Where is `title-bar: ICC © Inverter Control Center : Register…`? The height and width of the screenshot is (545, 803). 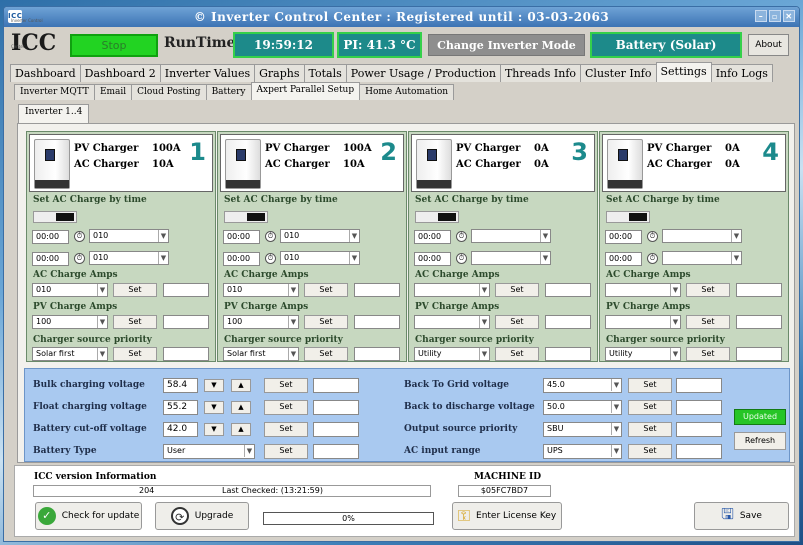 title-bar: ICC © Inverter Control Center : Register… is located at coordinates (401, 17).